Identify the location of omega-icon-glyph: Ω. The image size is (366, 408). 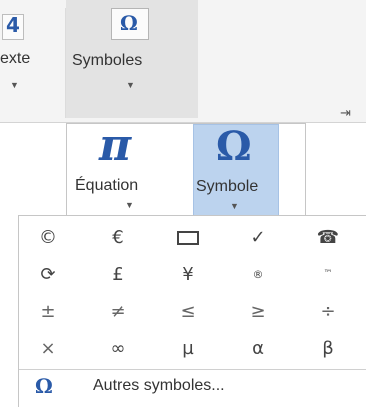
(129, 23).